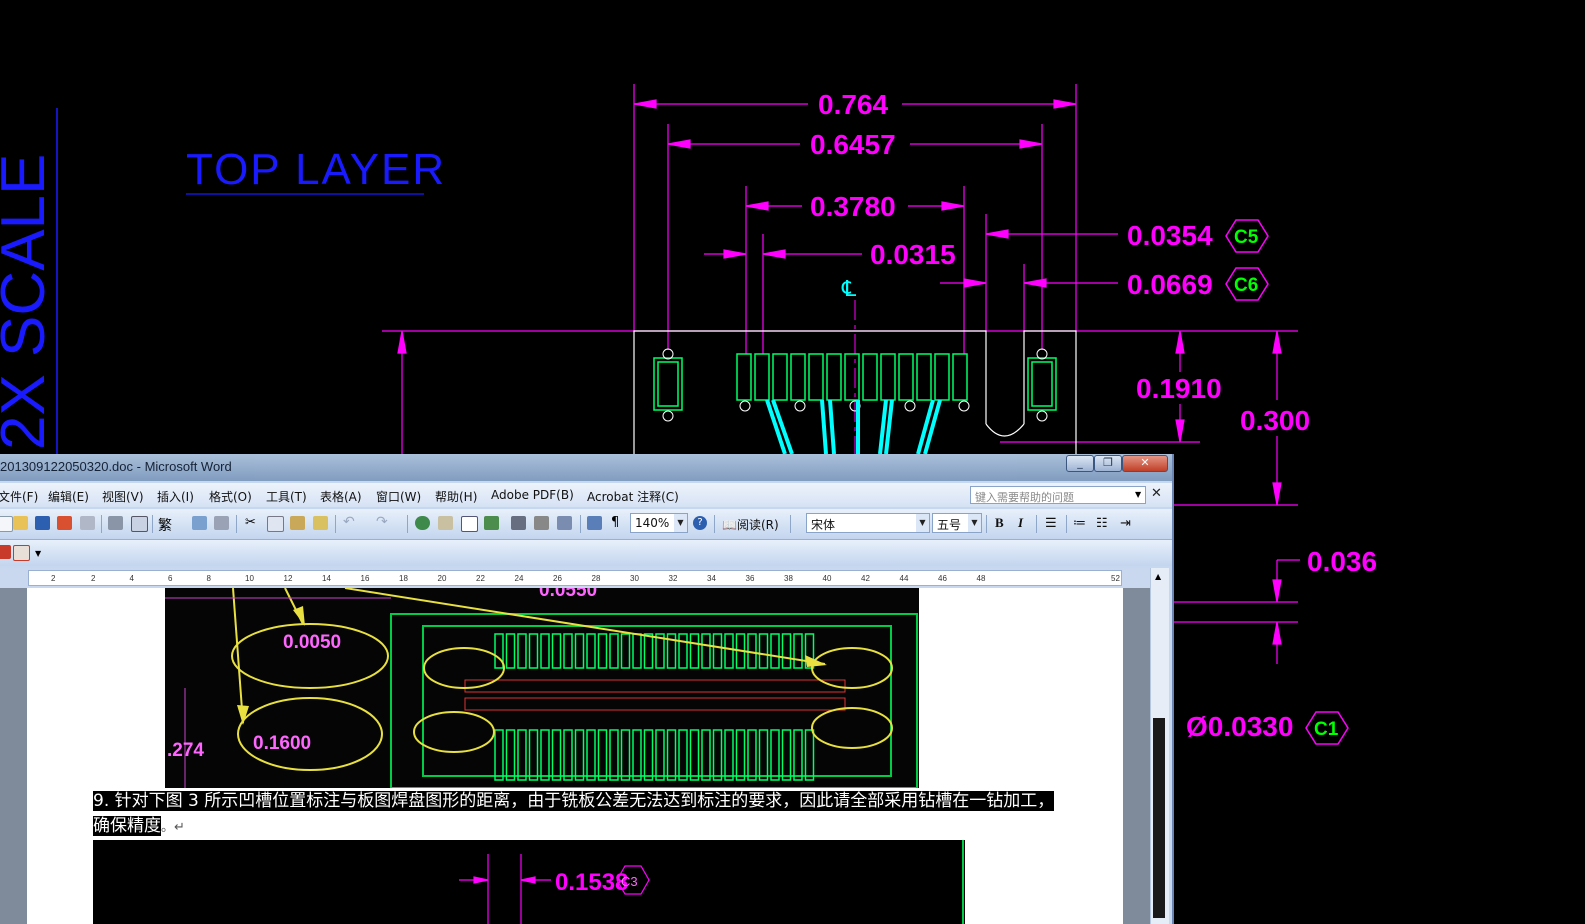 The width and height of the screenshot is (1585, 924). I want to click on dim-hole-diameter: Ø0.0330, so click(1239, 726).